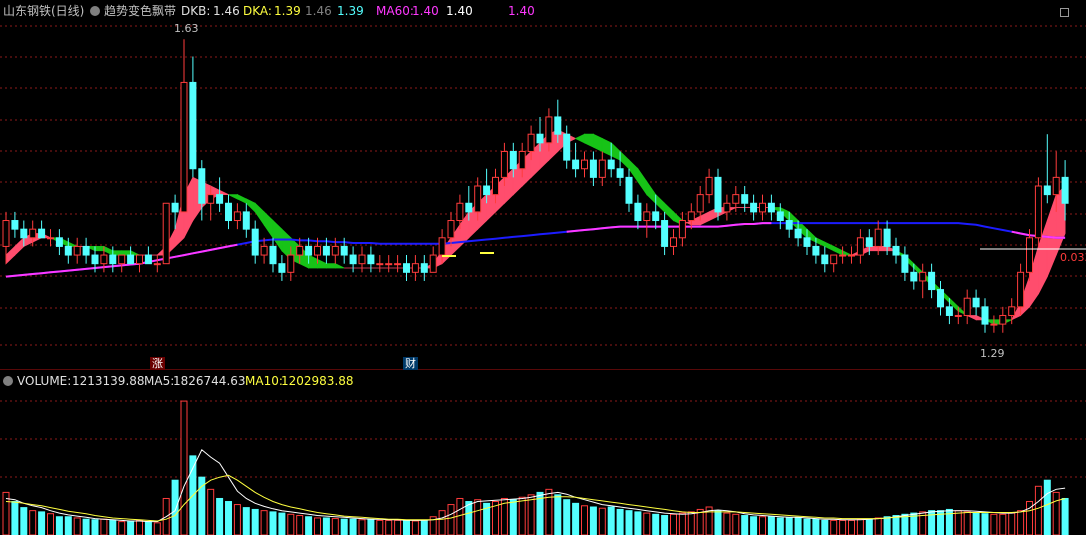 The width and height of the screenshot is (1086, 535). Describe the element at coordinates (410, 363) in the screenshot. I see `finance-marker: 财` at that location.